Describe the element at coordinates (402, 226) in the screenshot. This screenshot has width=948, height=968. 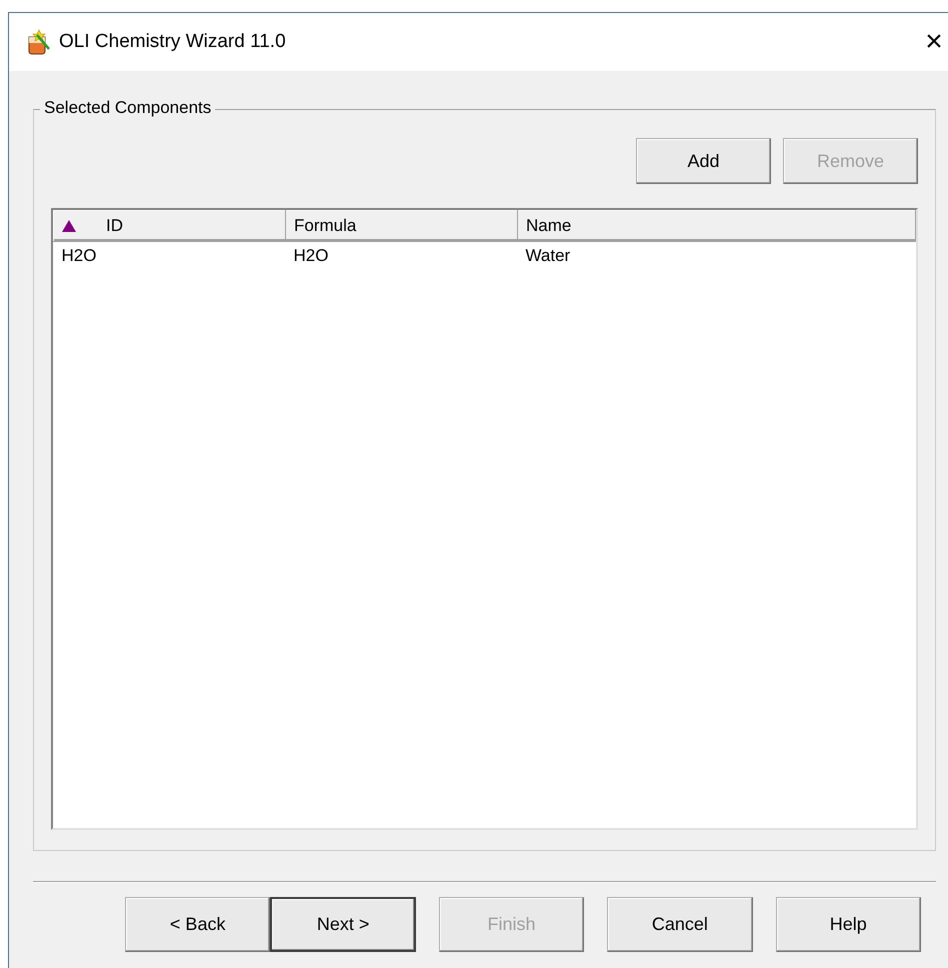
I see `column-header: Formula` at that location.